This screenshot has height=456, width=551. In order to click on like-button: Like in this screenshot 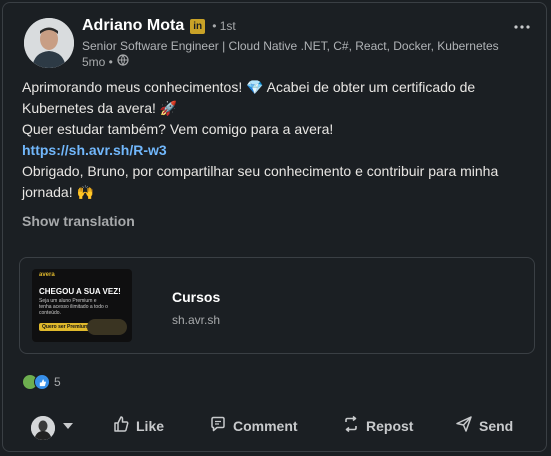, I will do `click(138, 425)`.